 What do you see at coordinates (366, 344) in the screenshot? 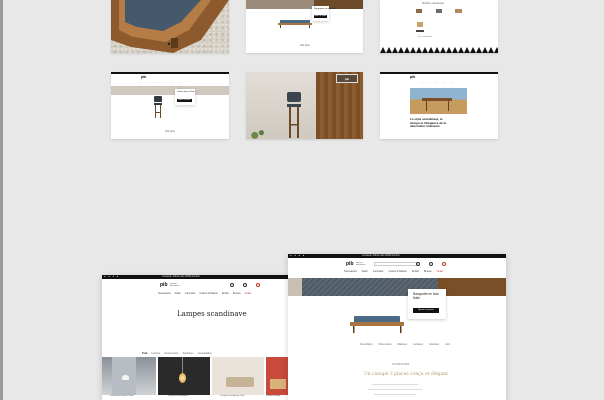
I see `subnav-item: Description` at bounding box center [366, 344].